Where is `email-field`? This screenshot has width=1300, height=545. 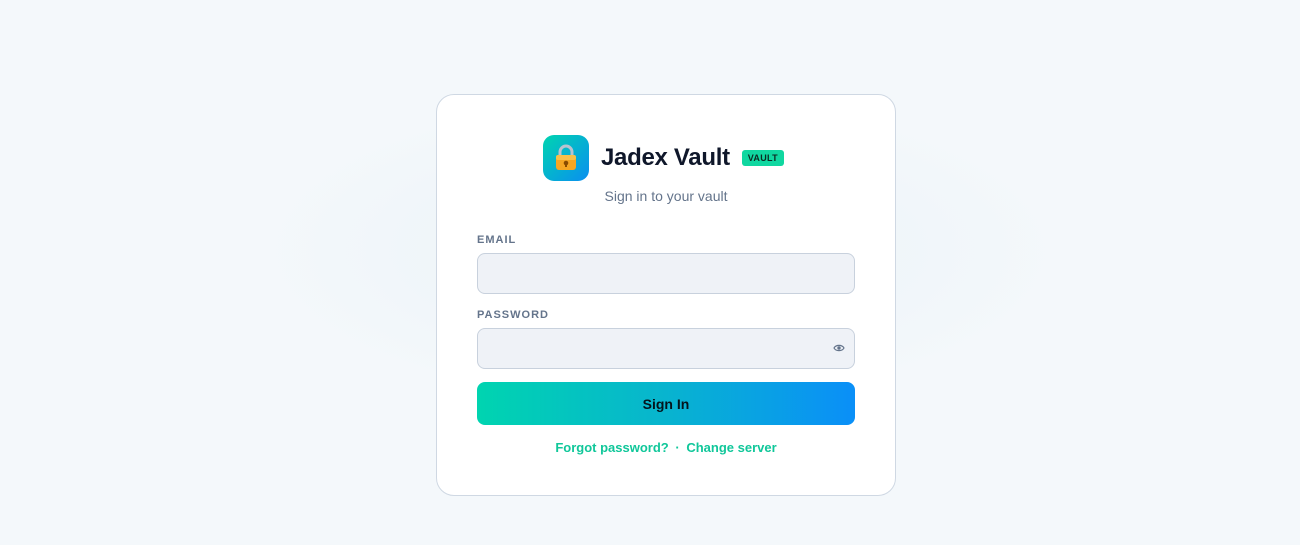 email-field is located at coordinates (666, 273).